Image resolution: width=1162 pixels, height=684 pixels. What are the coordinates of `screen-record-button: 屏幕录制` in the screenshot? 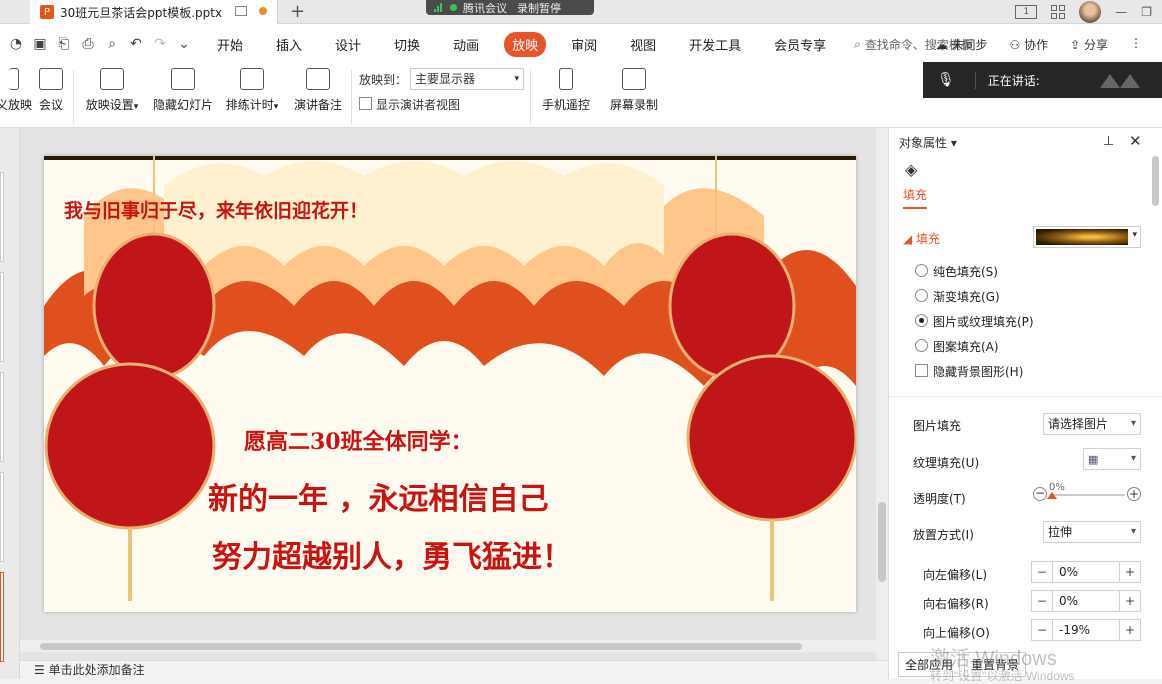 It's located at (634, 90).